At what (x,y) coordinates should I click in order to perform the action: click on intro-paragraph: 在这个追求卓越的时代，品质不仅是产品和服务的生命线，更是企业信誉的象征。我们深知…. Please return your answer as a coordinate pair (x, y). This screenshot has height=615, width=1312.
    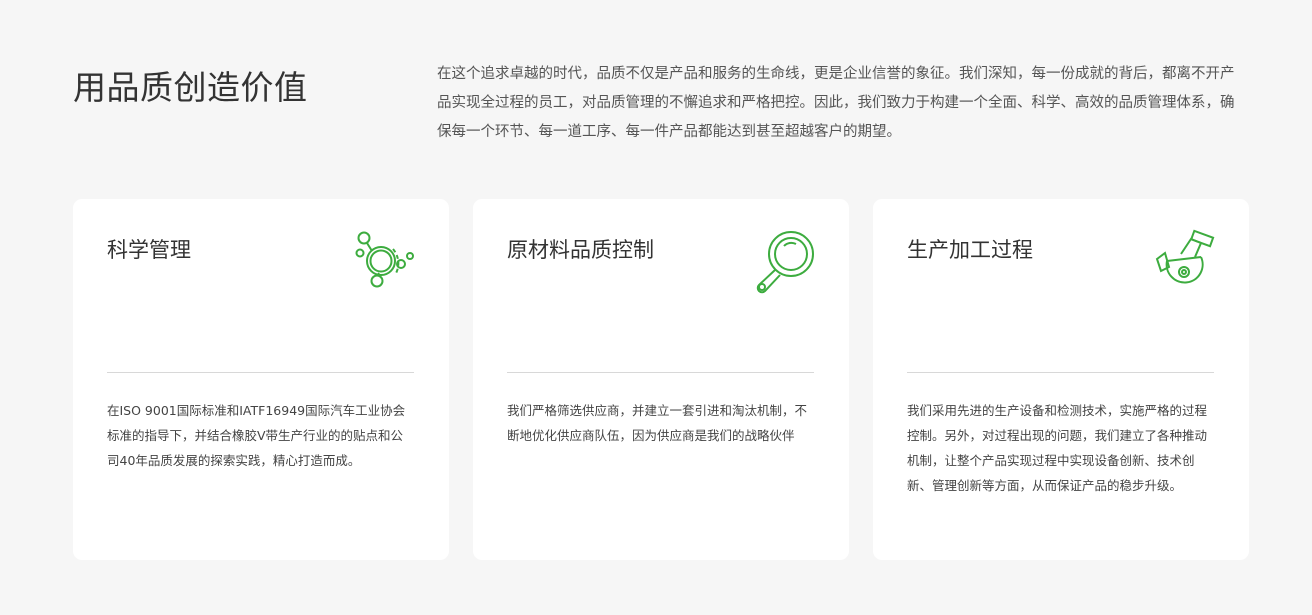
    Looking at the image, I should click on (836, 103).